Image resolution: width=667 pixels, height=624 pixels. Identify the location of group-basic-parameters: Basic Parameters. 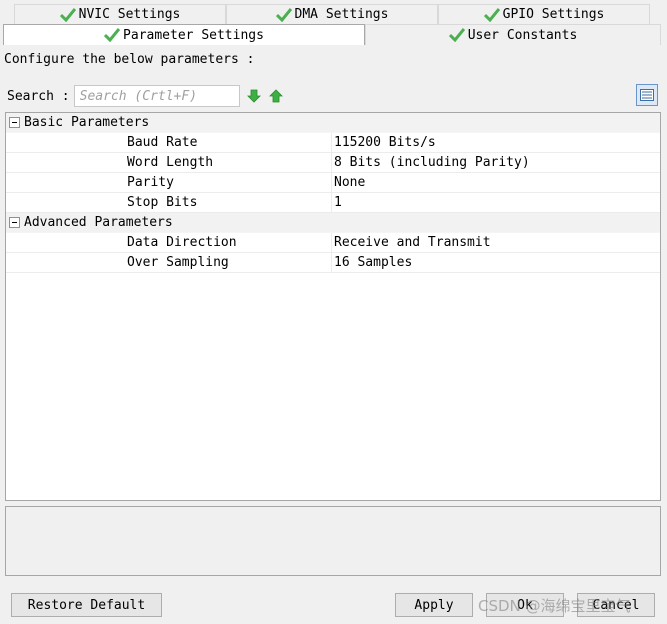
(333, 123).